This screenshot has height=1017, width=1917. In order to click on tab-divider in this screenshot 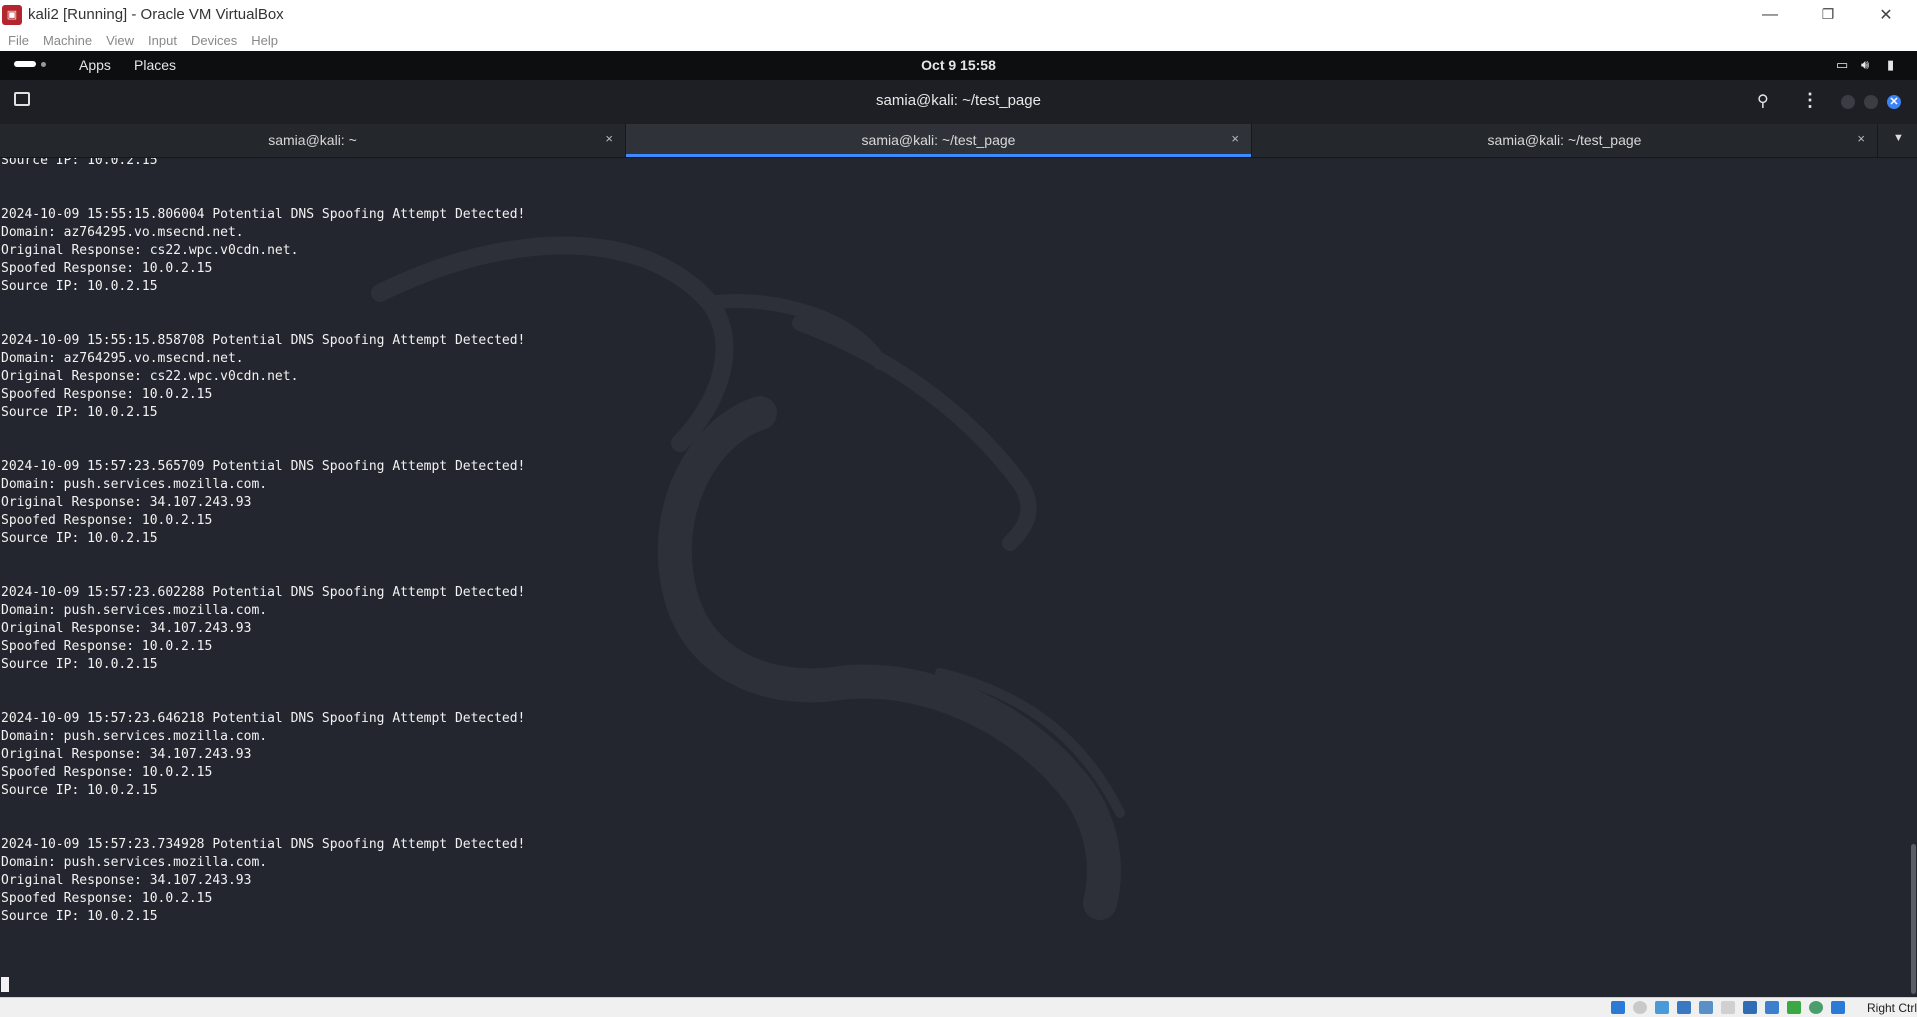, I will do `click(1877, 140)`.